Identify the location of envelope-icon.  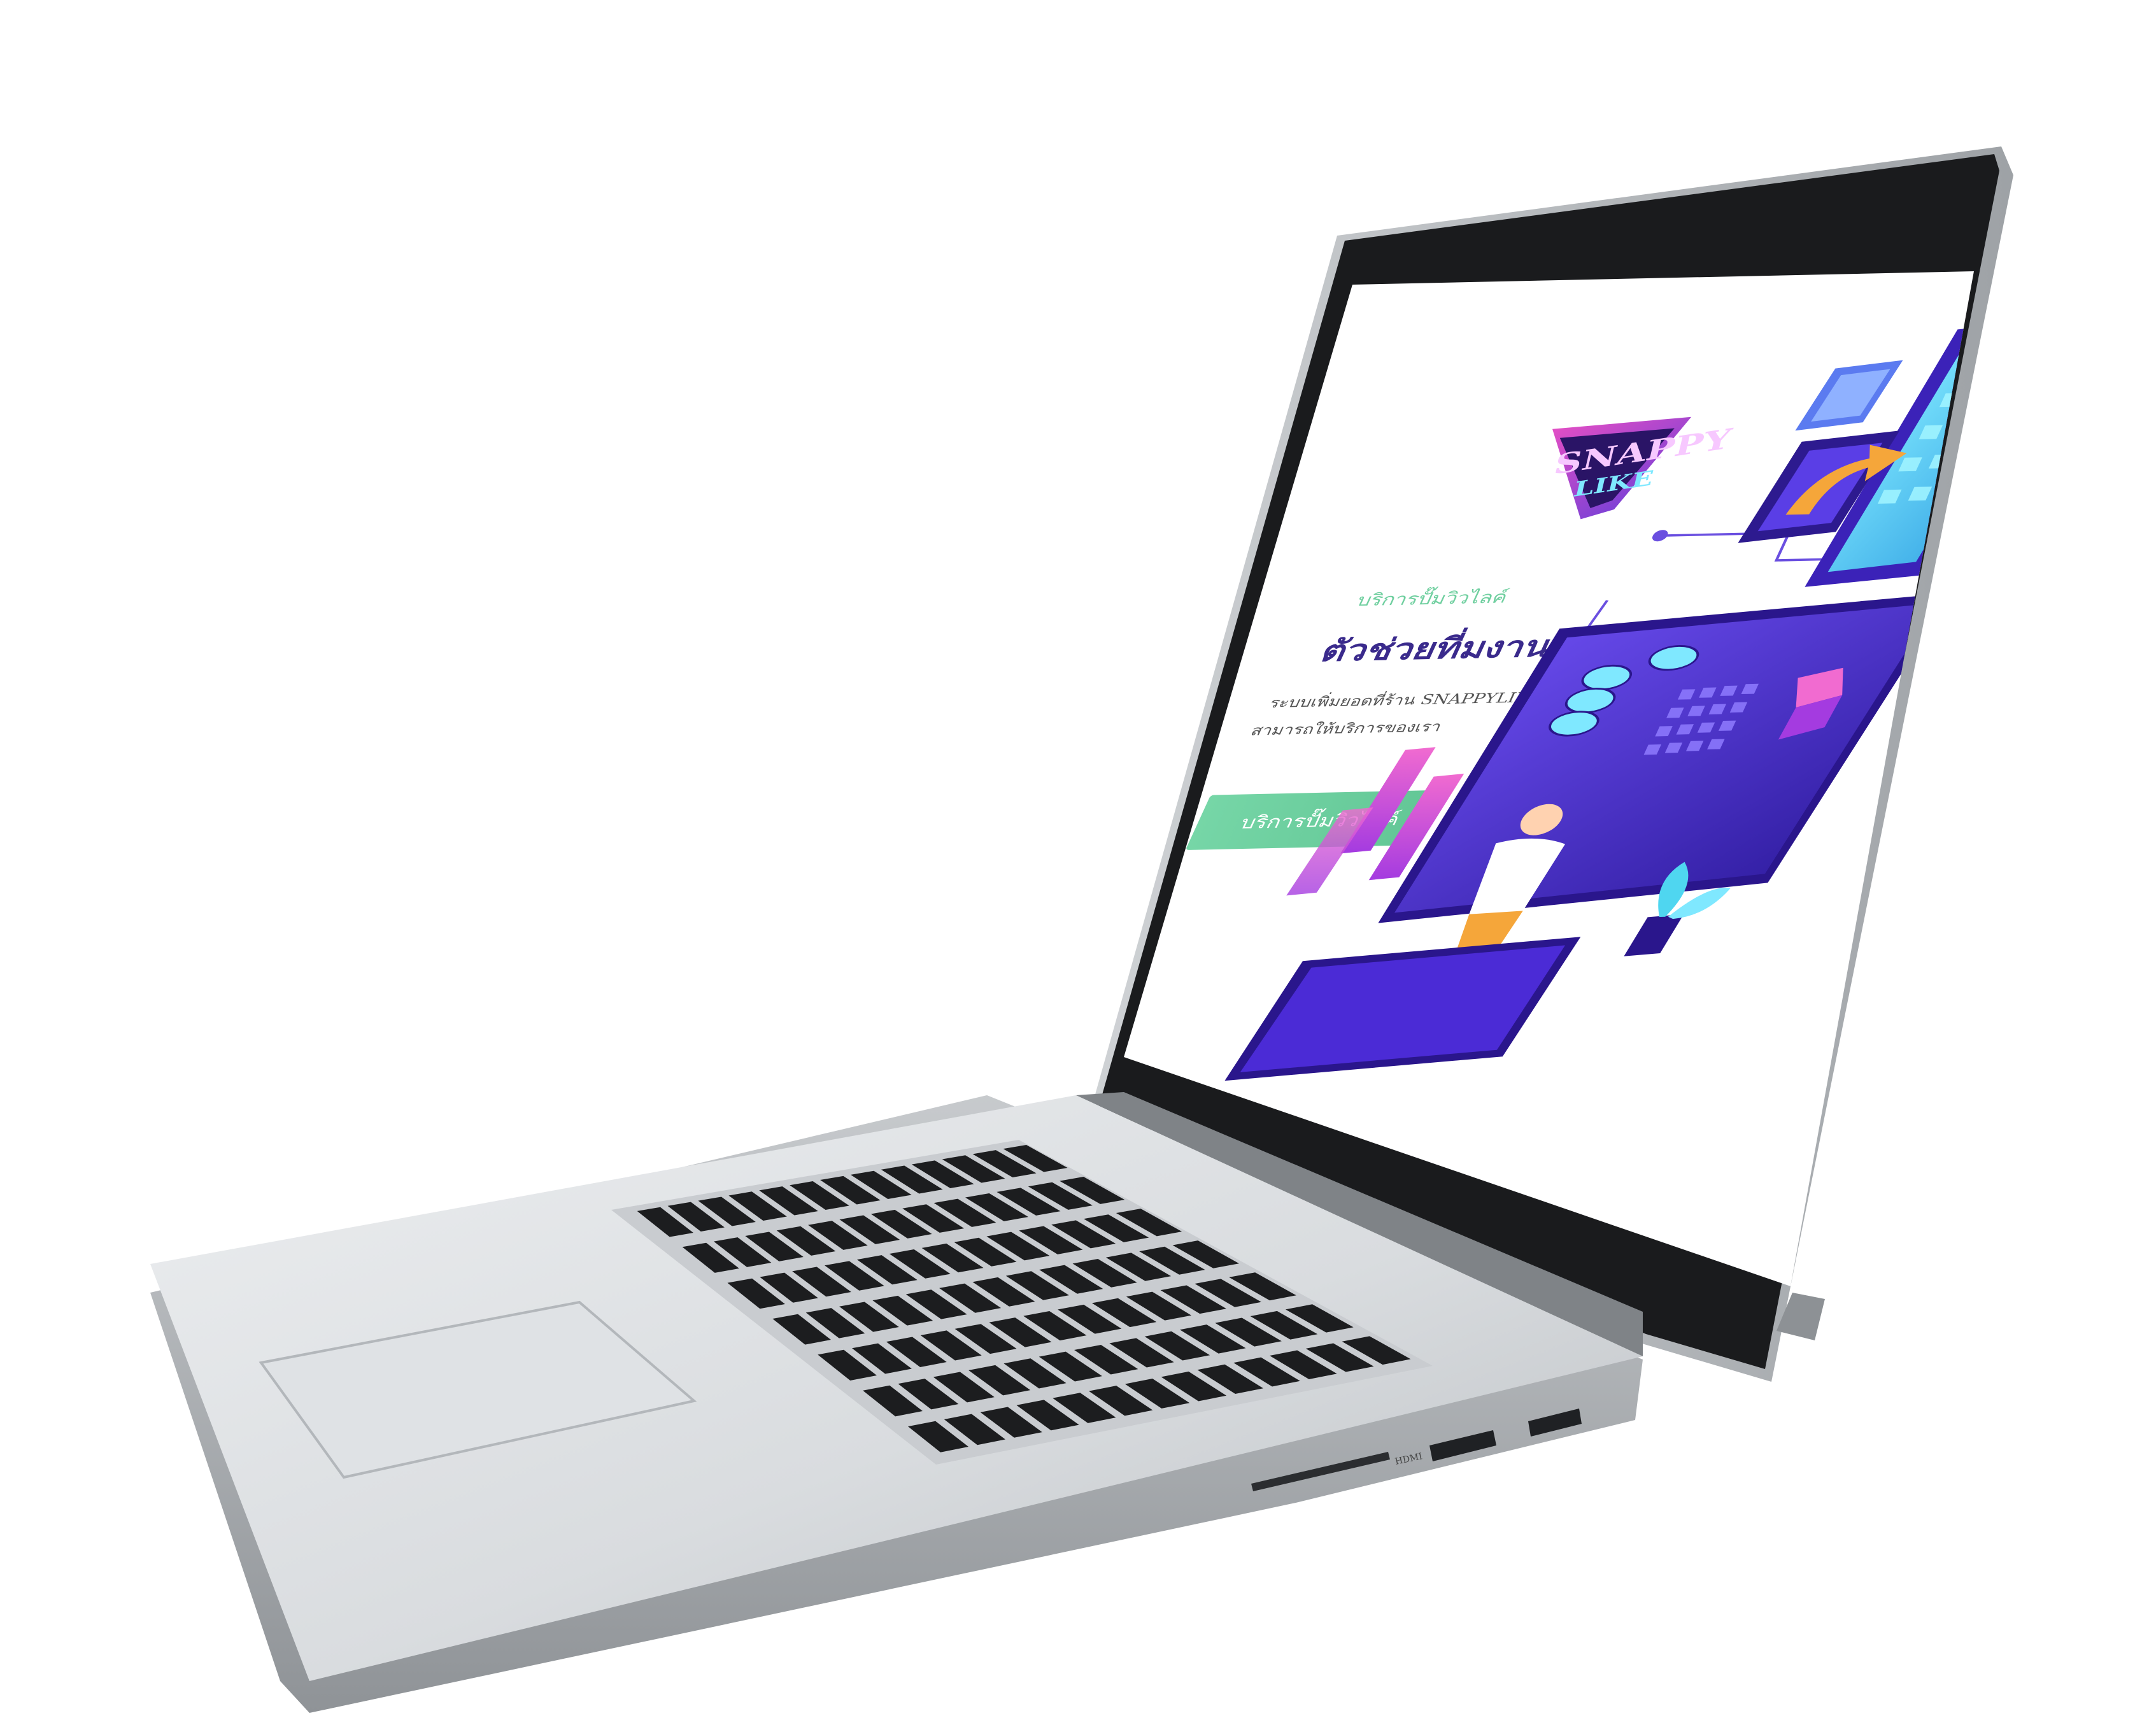
(2070, 502).